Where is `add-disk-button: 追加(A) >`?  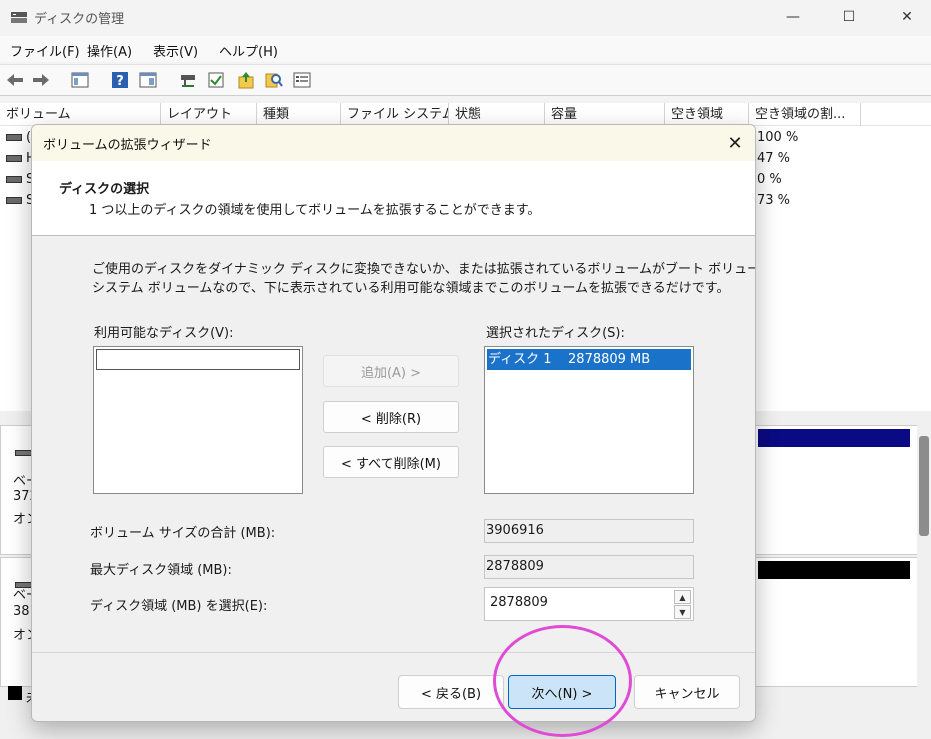 add-disk-button: 追加(A) > is located at coordinates (391, 371).